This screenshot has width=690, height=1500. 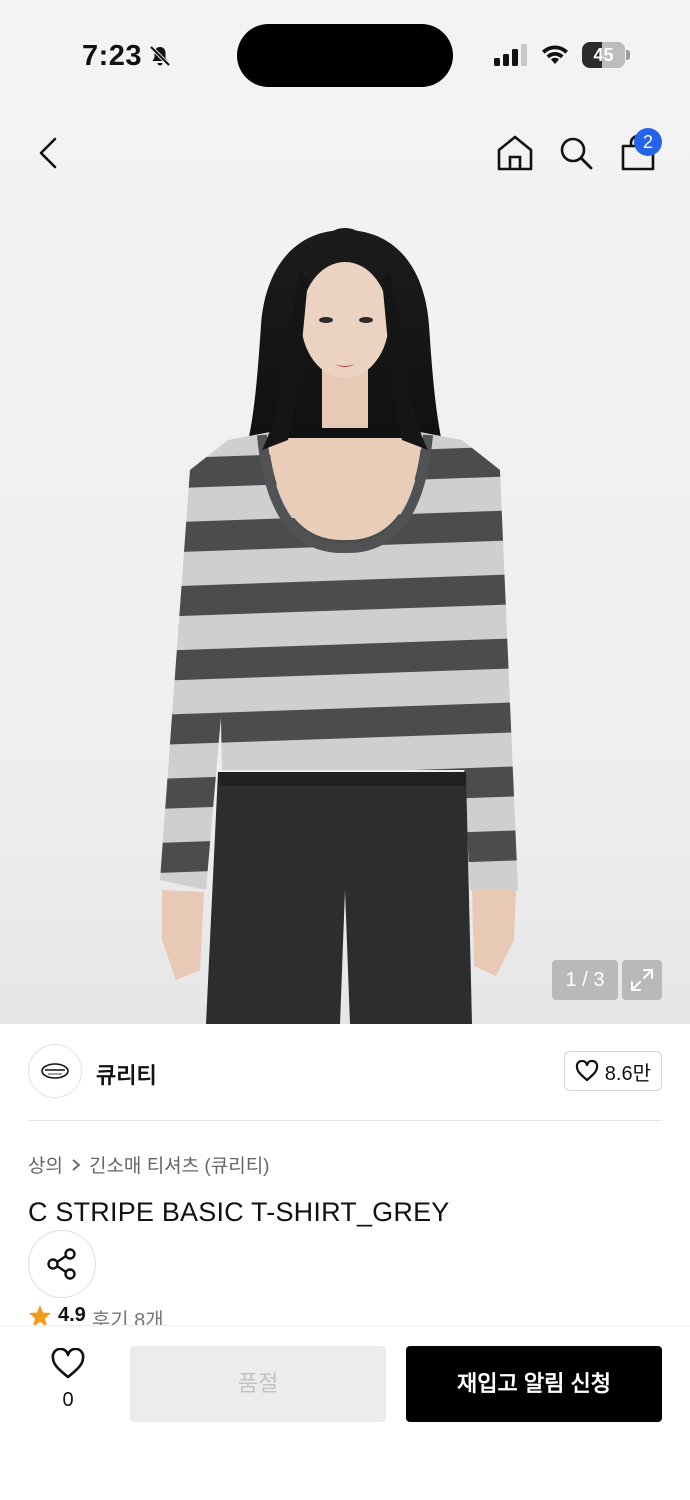 What do you see at coordinates (40, 1315) in the screenshot?
I see `star-icon` at bounding box center [40, 1315].